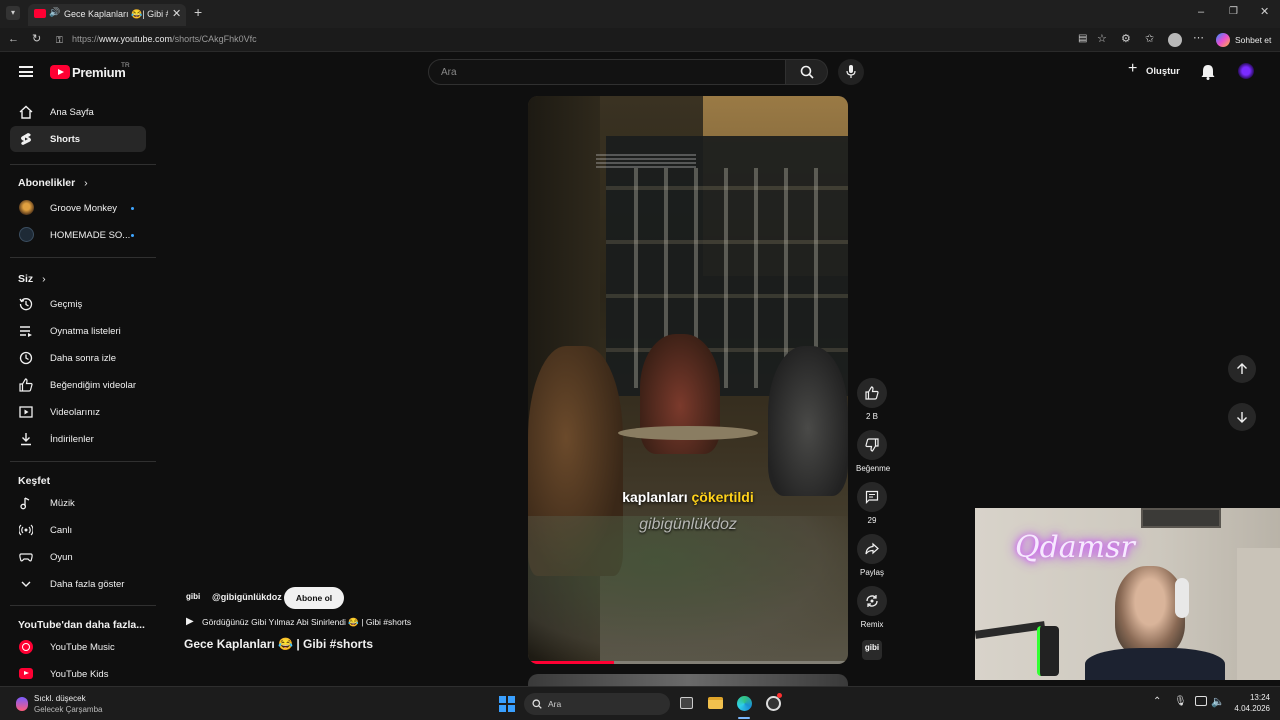 Image resolution: width=1280 pixels, height=720 pixels. What do you see at coordinates (1180, 701) in the screenshot?
I see `mic-tray-icon: 🎙` at bounding box center [1180, 701].